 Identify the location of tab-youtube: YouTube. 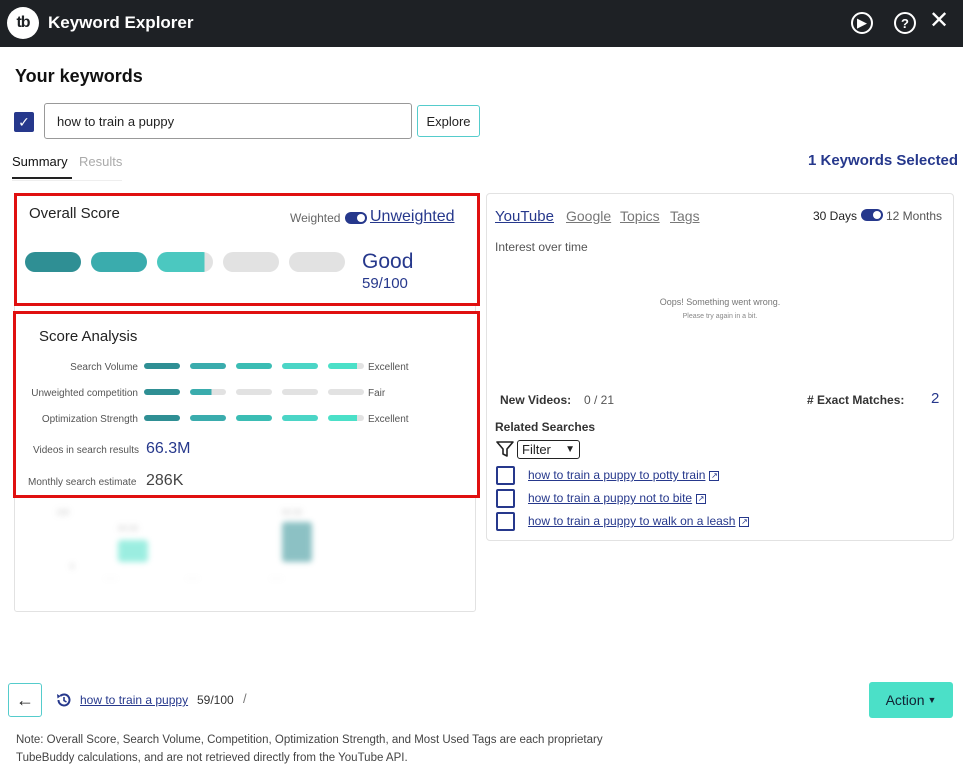
(524, 216).